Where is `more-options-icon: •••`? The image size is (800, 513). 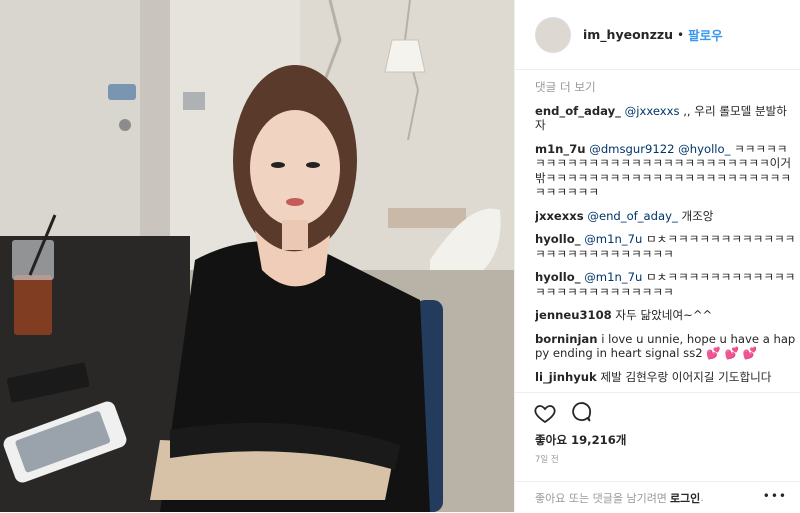
more-options-icon: ••• is located at coordinates (775, 496).